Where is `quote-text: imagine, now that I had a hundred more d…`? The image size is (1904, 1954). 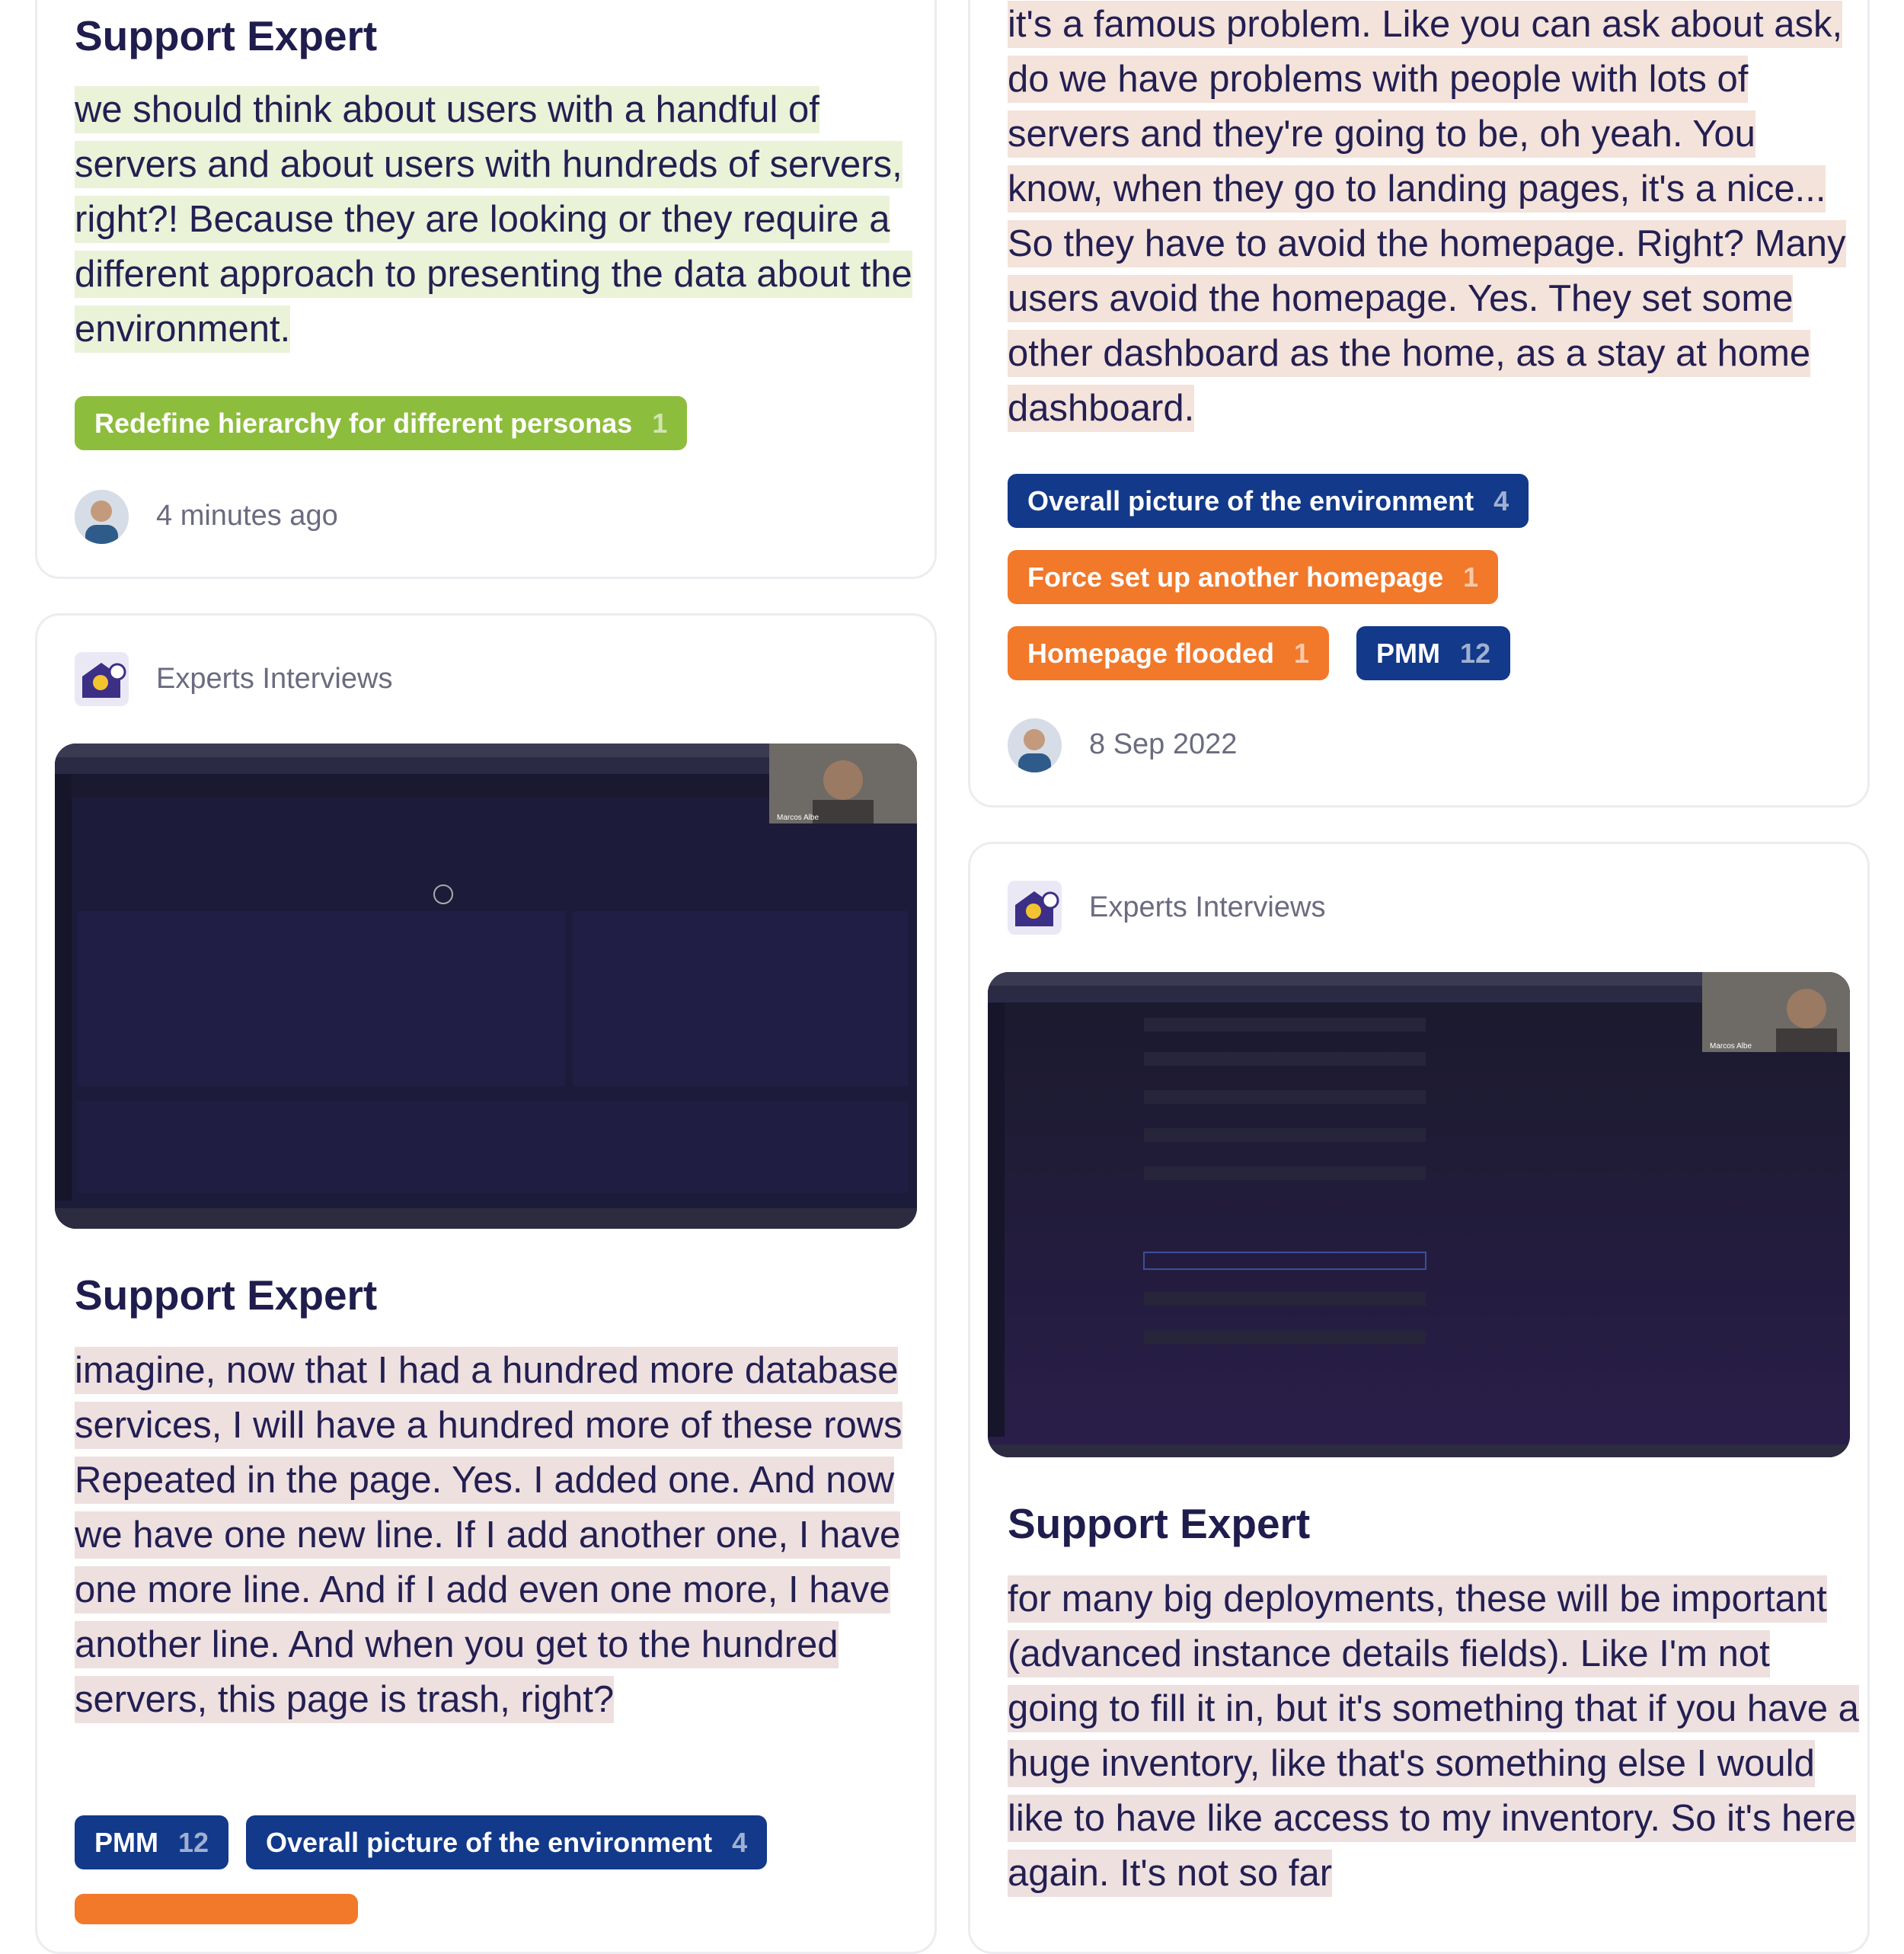 quote-text: imagine, now that I had a hundred more d… is located at coordinates (489, 1535).